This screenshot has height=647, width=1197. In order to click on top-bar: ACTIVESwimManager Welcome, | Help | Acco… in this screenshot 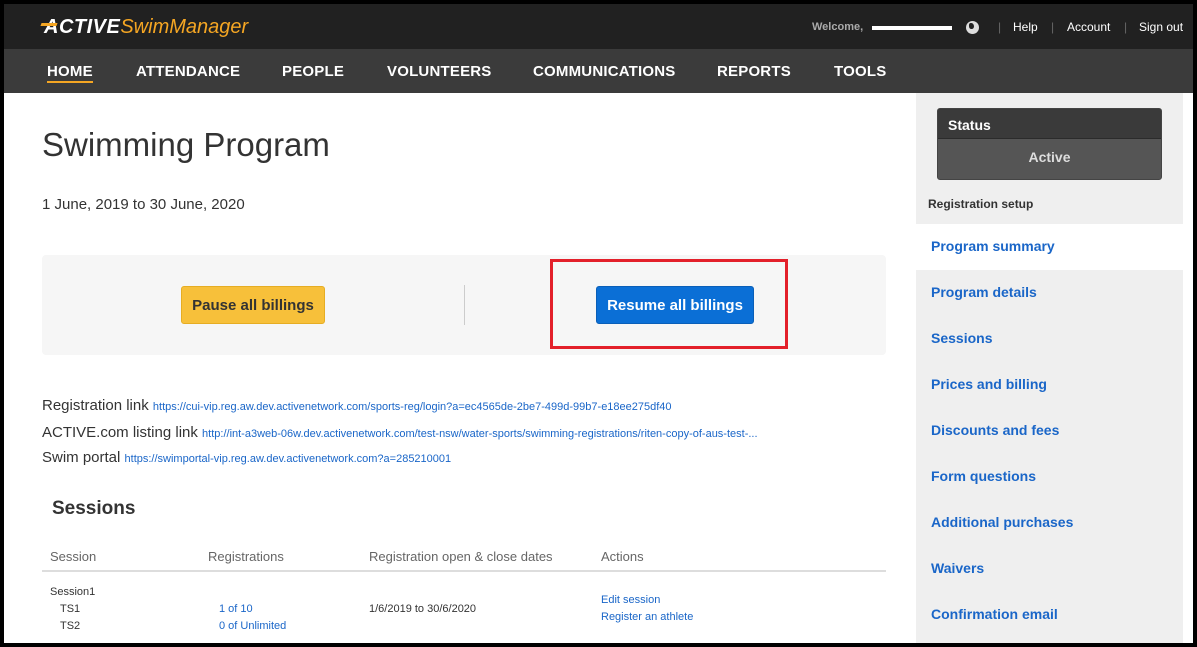, I will do `click(598, 26)`.